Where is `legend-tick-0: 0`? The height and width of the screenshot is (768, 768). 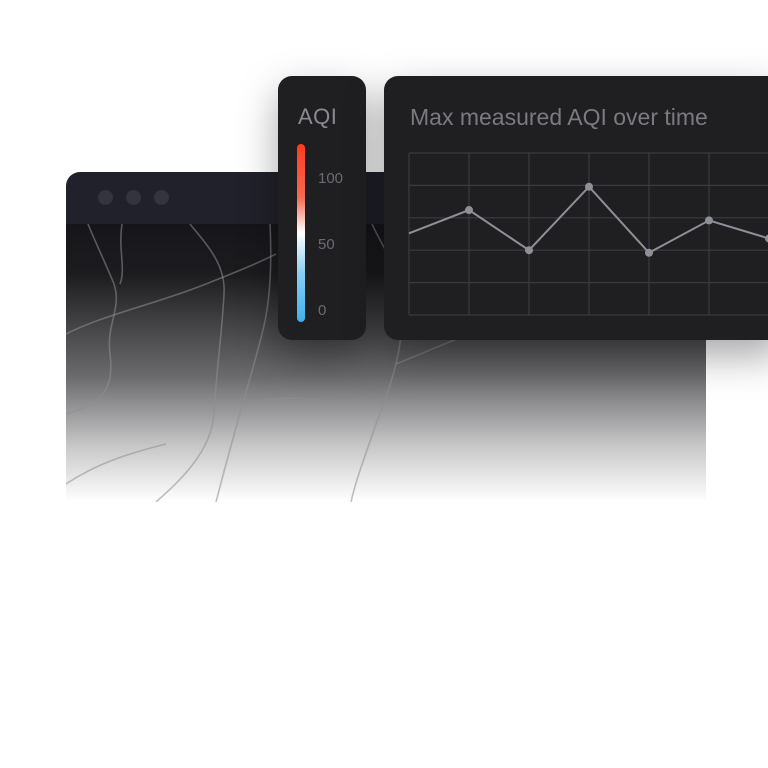
legend-tick-0: 0 is located at coordinates (322, 310).